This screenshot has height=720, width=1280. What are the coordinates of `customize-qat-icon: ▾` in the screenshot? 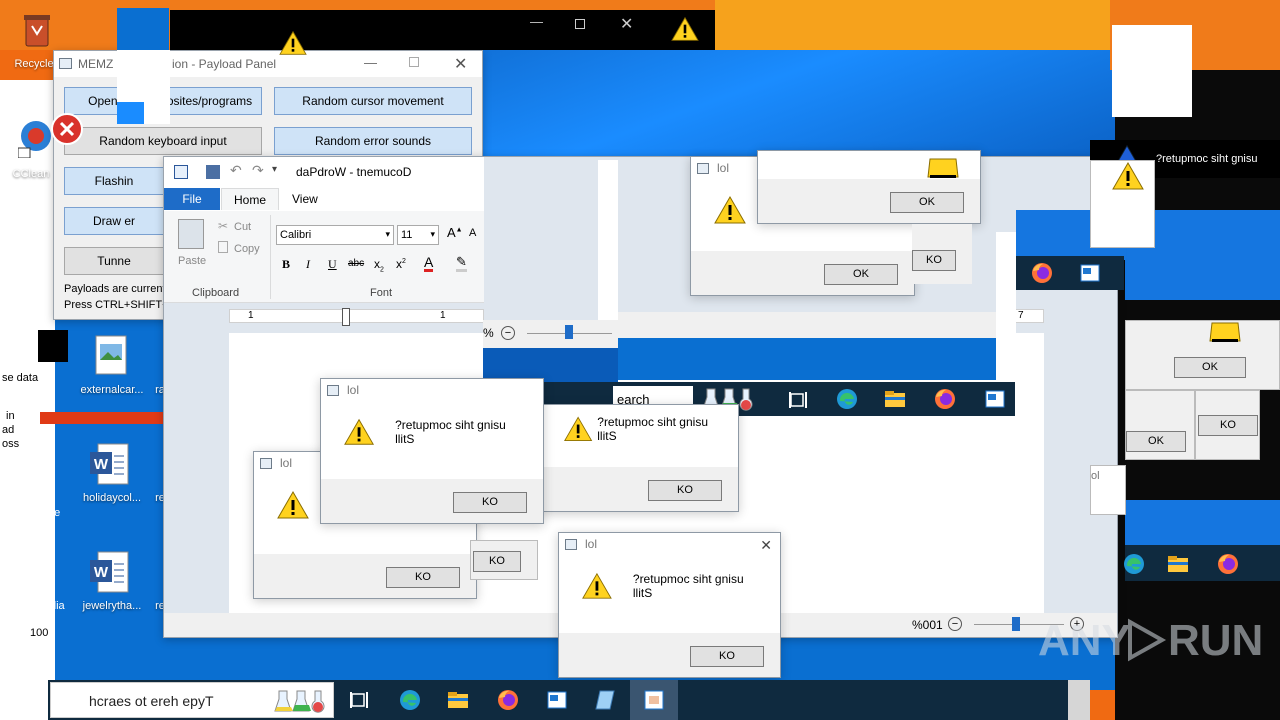 It's located at (274, 169).